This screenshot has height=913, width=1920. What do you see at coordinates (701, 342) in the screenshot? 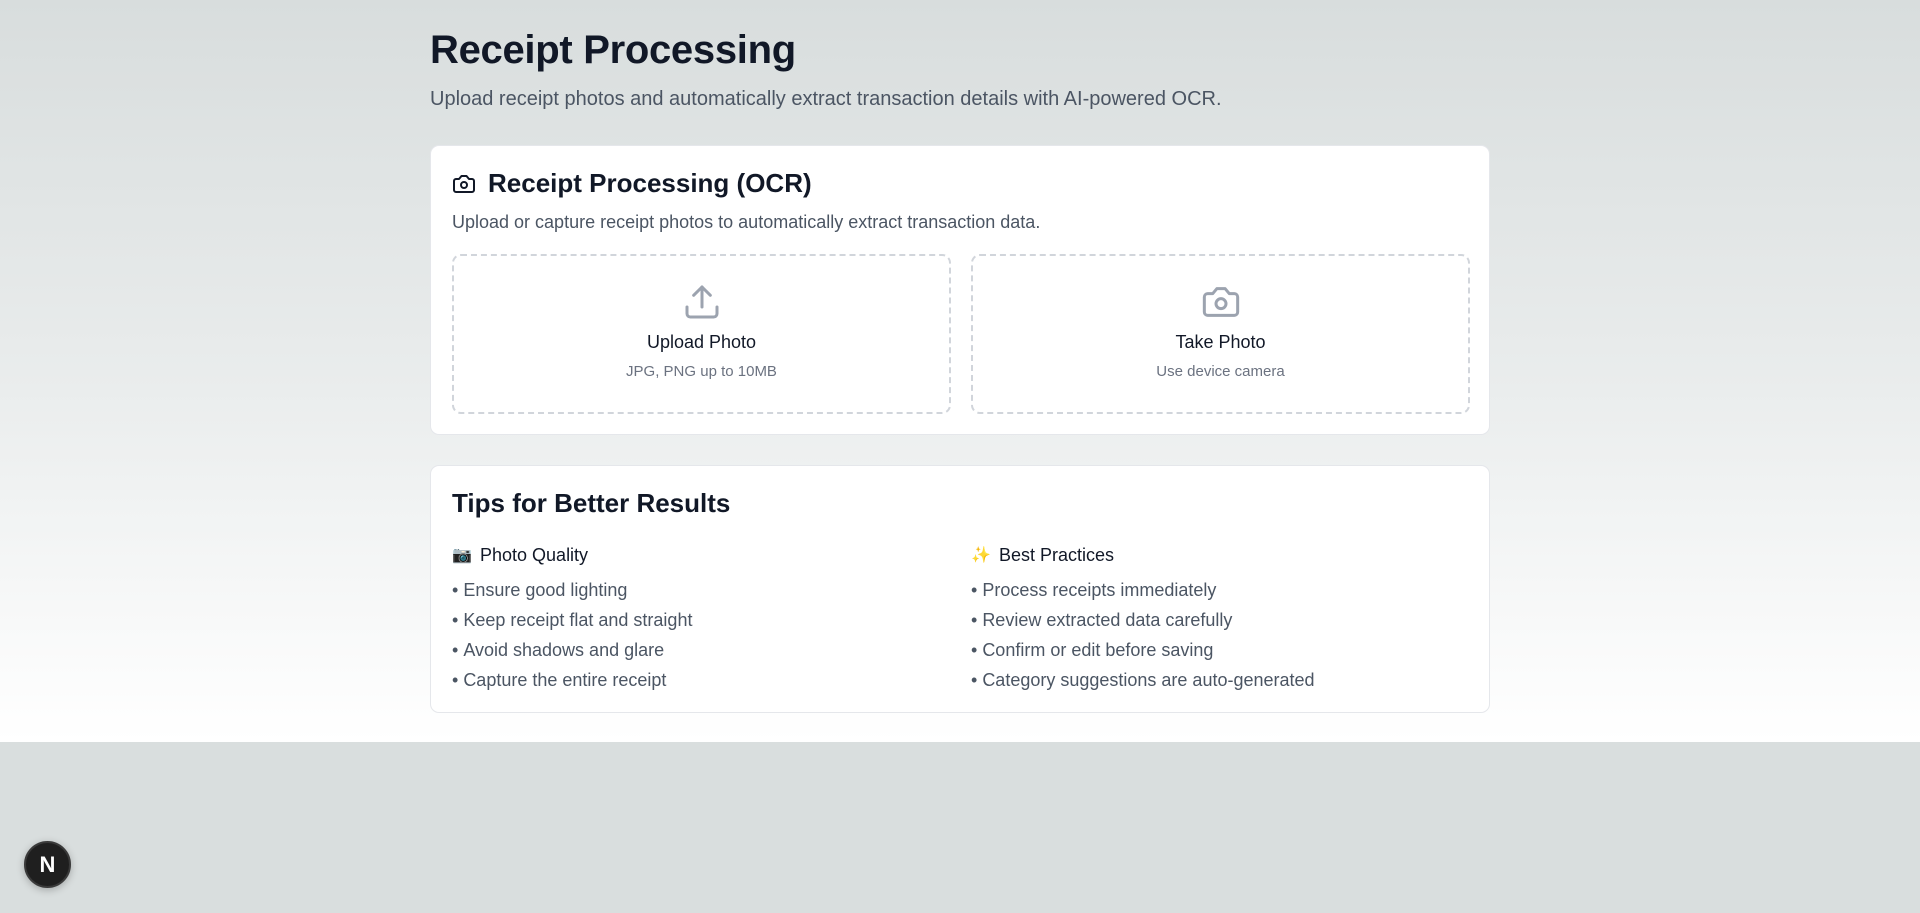
I see `upload-photo-label: Upload Photo` at bounding box center [701, 342].